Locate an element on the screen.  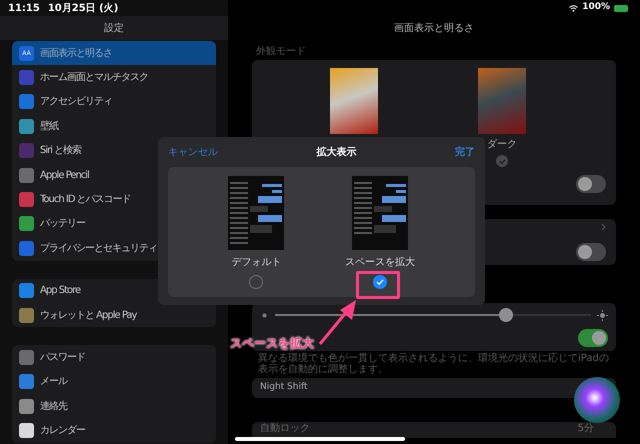
sidebar-item: パスワード is located at coordinates (114, 357).